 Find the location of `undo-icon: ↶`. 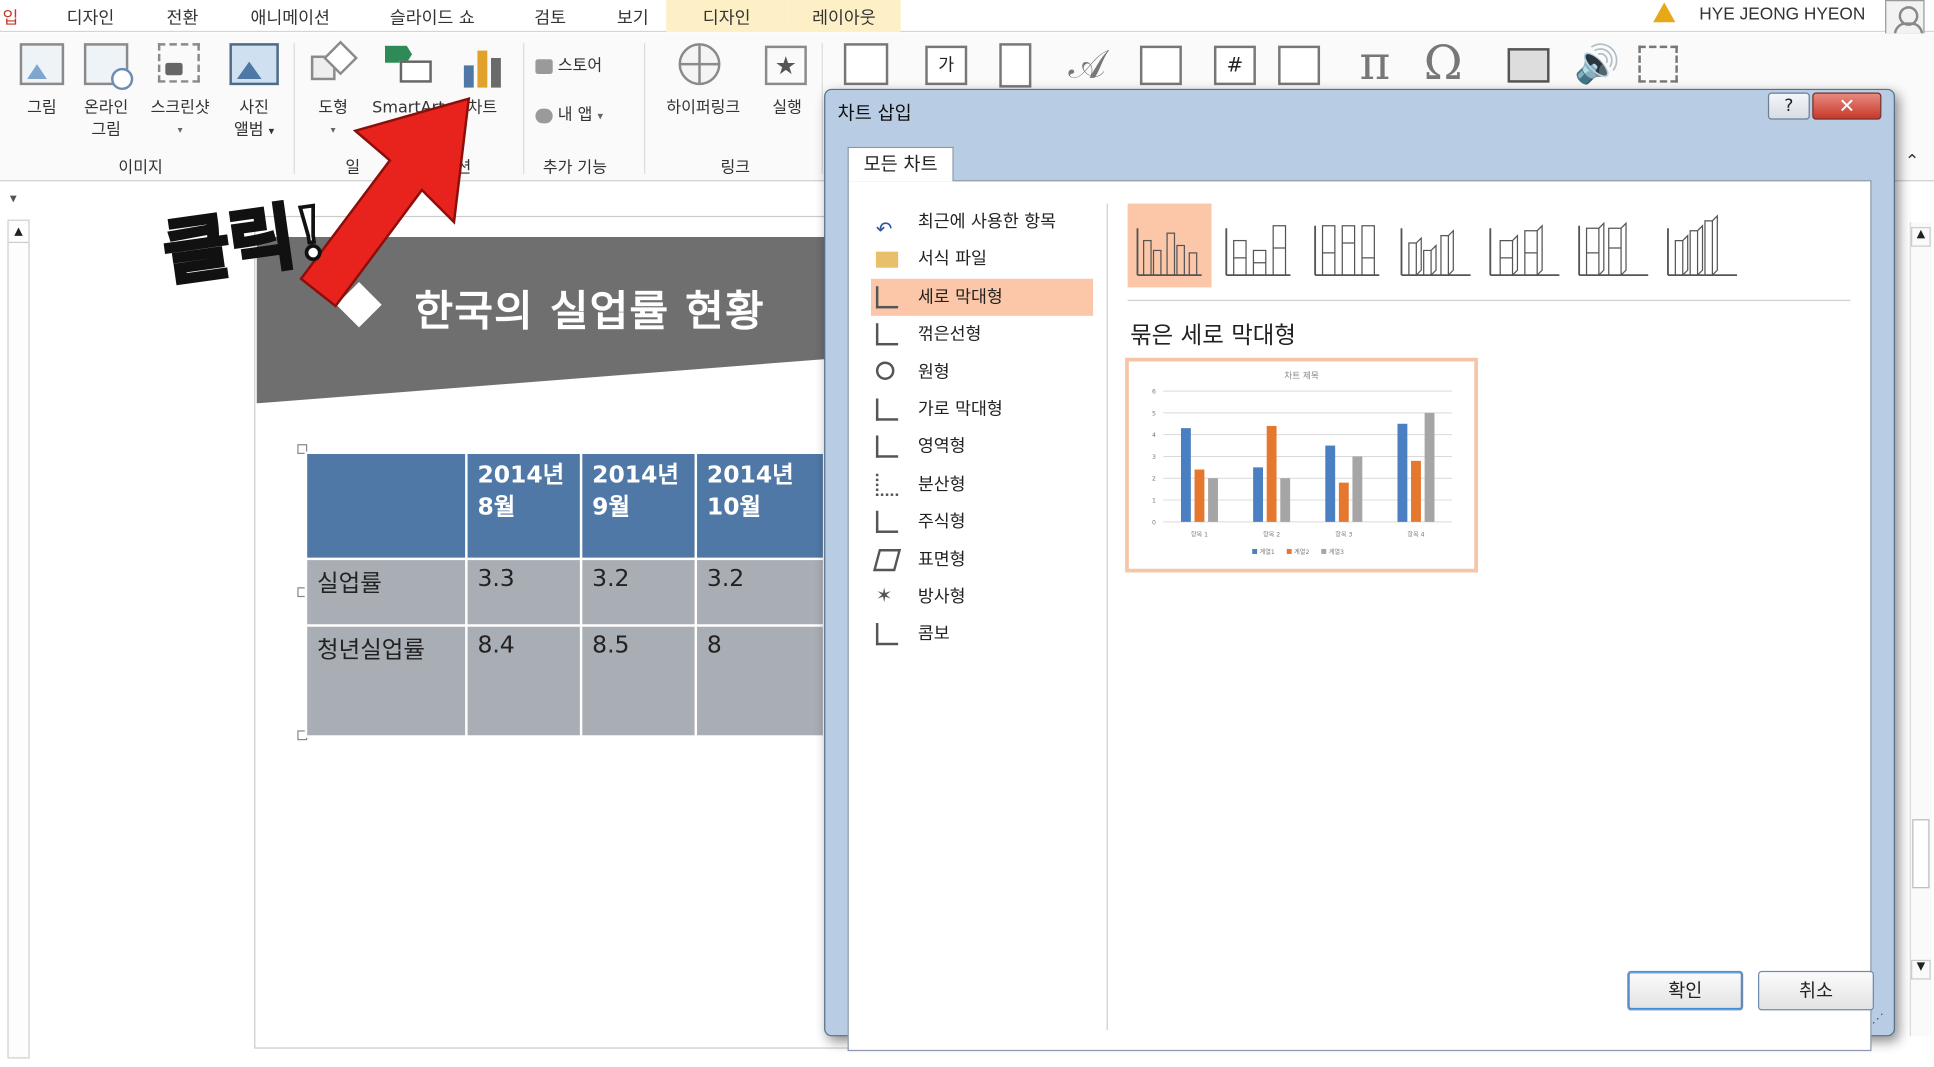

undo-icon: ↶ is located at coordinates (884, 229).